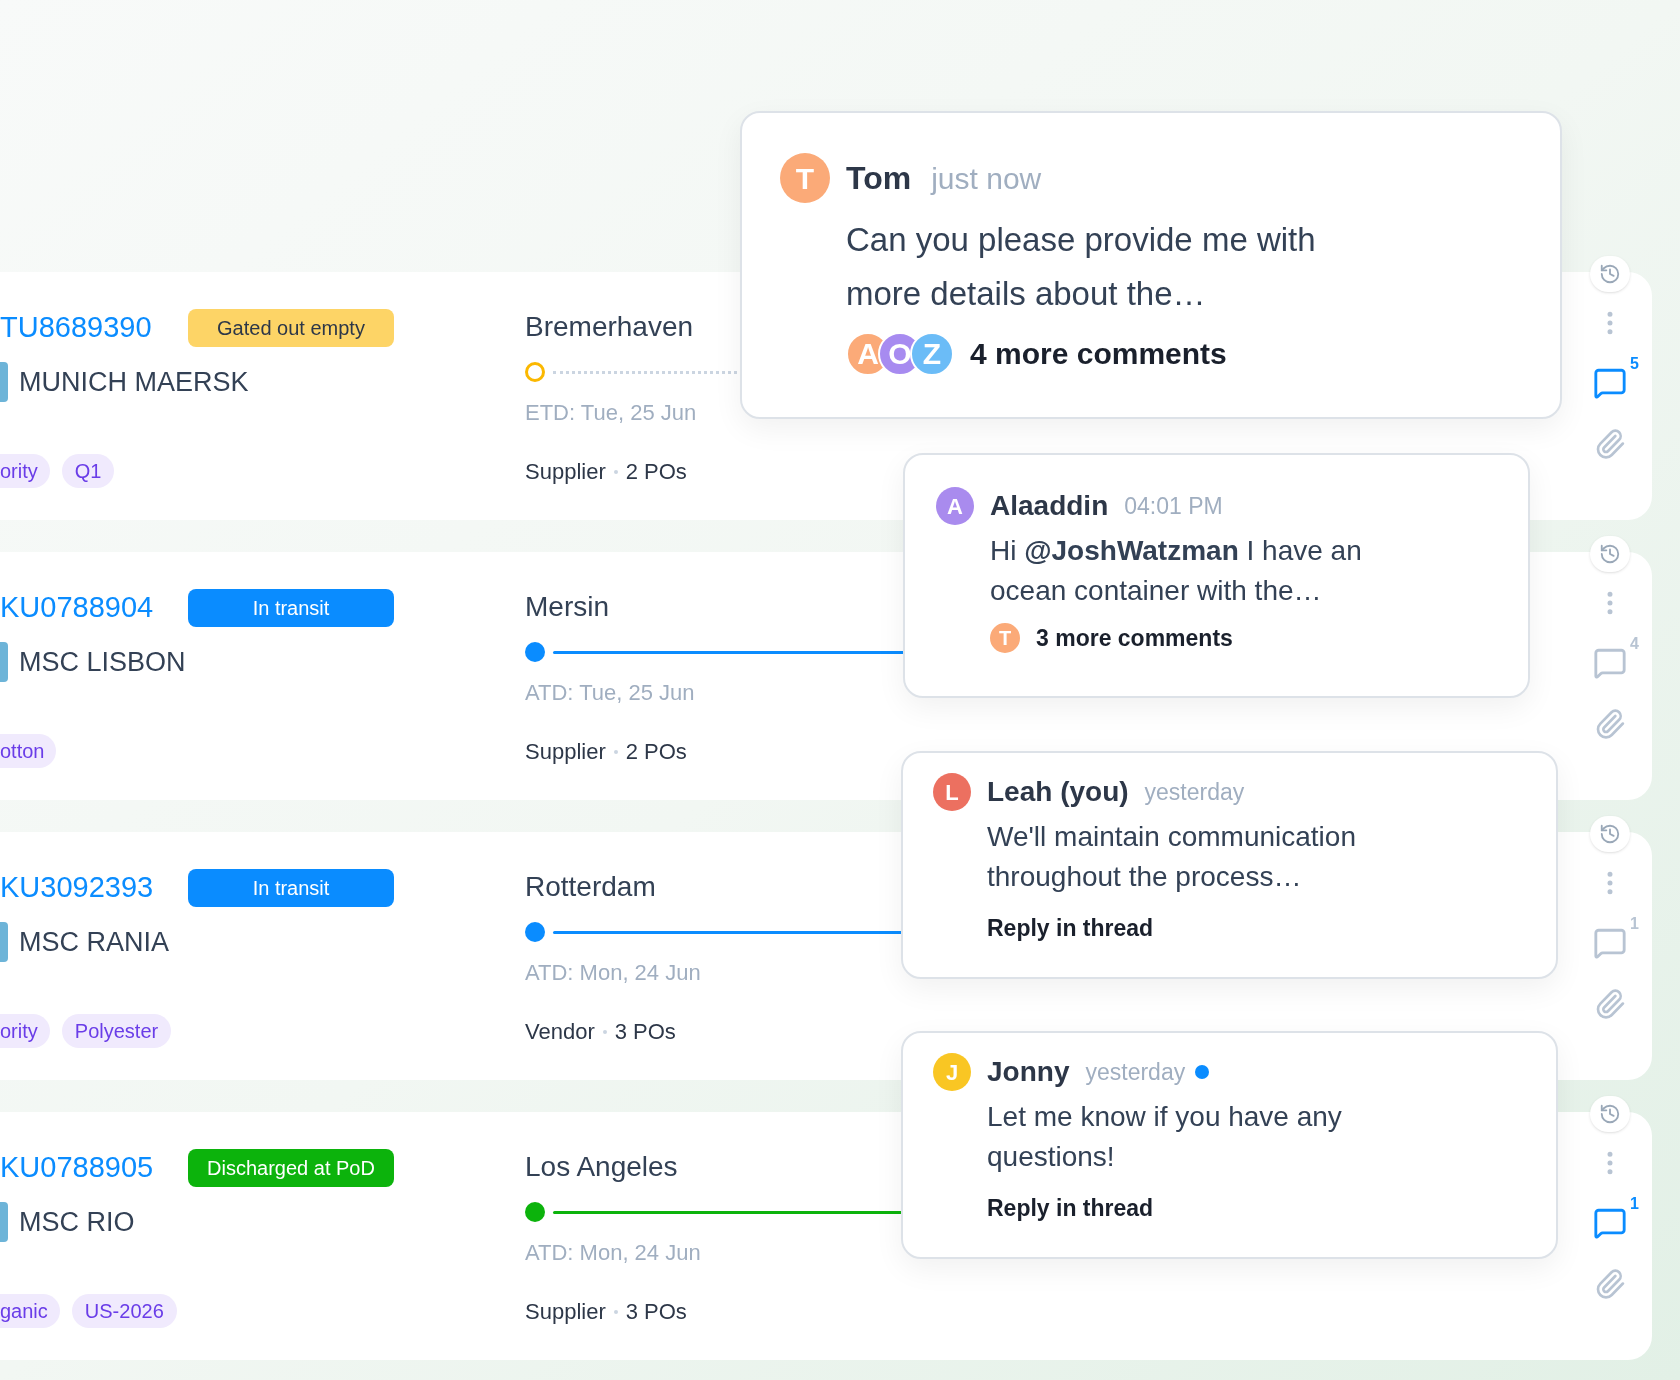 This screenshot has height=1380, width=1680. I want to click on departure-date: ATD: Tue, 25 Jun, so click(610, 693).